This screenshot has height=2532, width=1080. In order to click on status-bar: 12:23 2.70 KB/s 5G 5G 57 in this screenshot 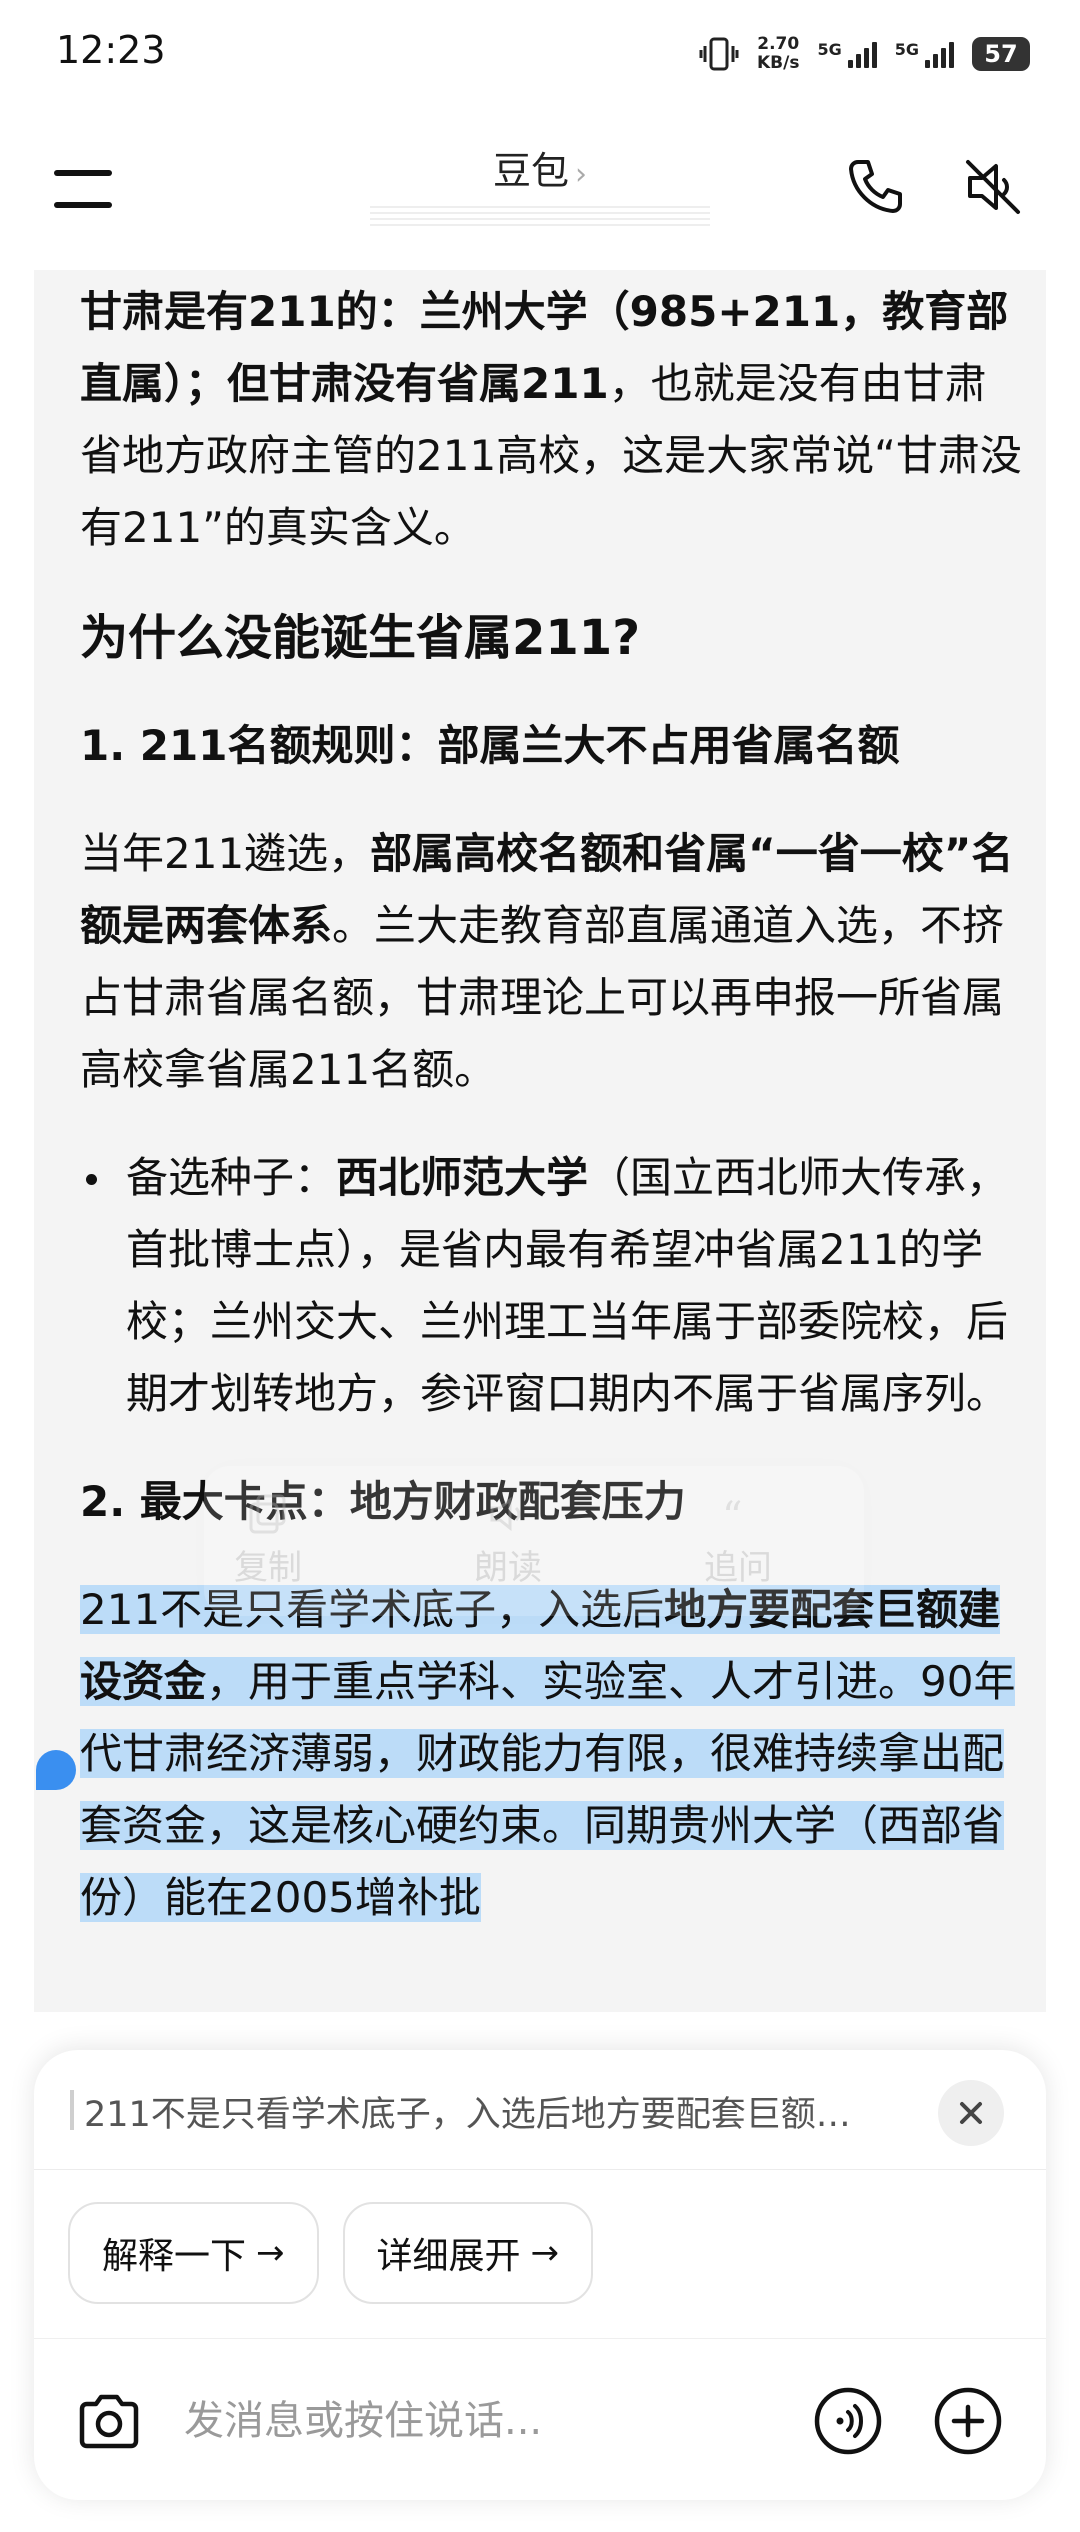, I will do `click(540, 55)`.